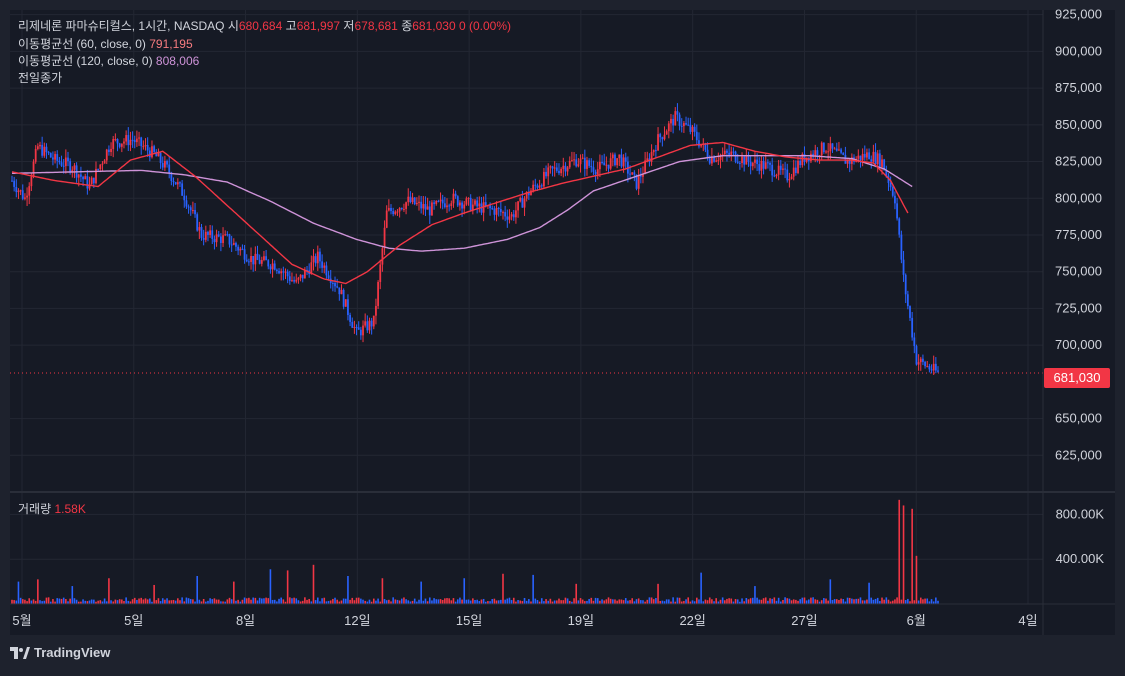  What do you see at coordinates (52, 509) in the screenshot?
I see `volume-legend: 거래량 1.58K` at bounding box center [52, 509].